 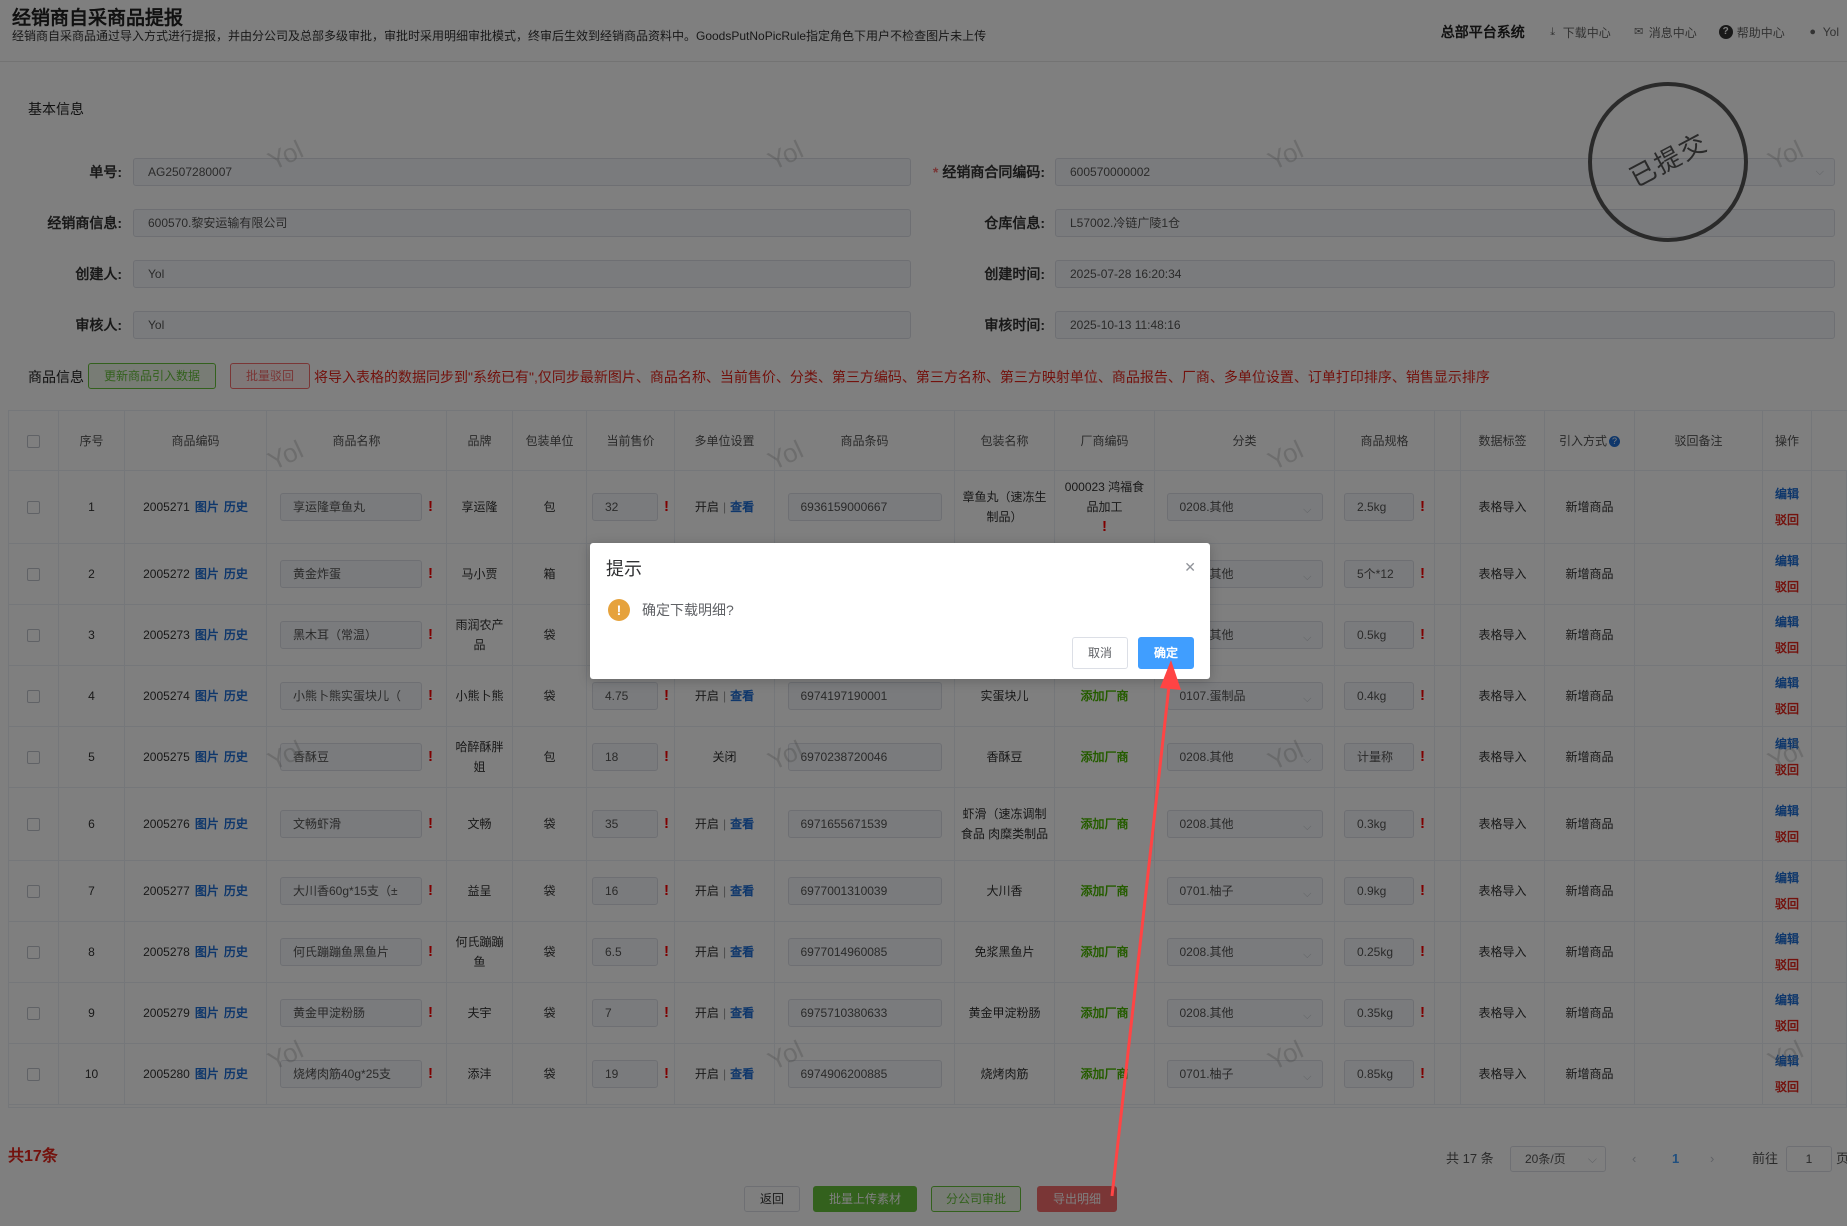 What do you see at coordinates (619, 610) in the screenshot?
I see `warning-icon: !` at bounding box center [619, 610].